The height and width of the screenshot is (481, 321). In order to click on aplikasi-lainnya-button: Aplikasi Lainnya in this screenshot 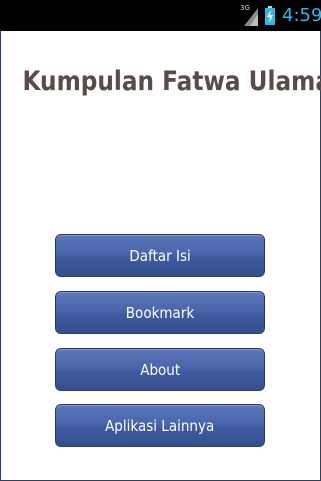, I will do `click(160, 425)`.